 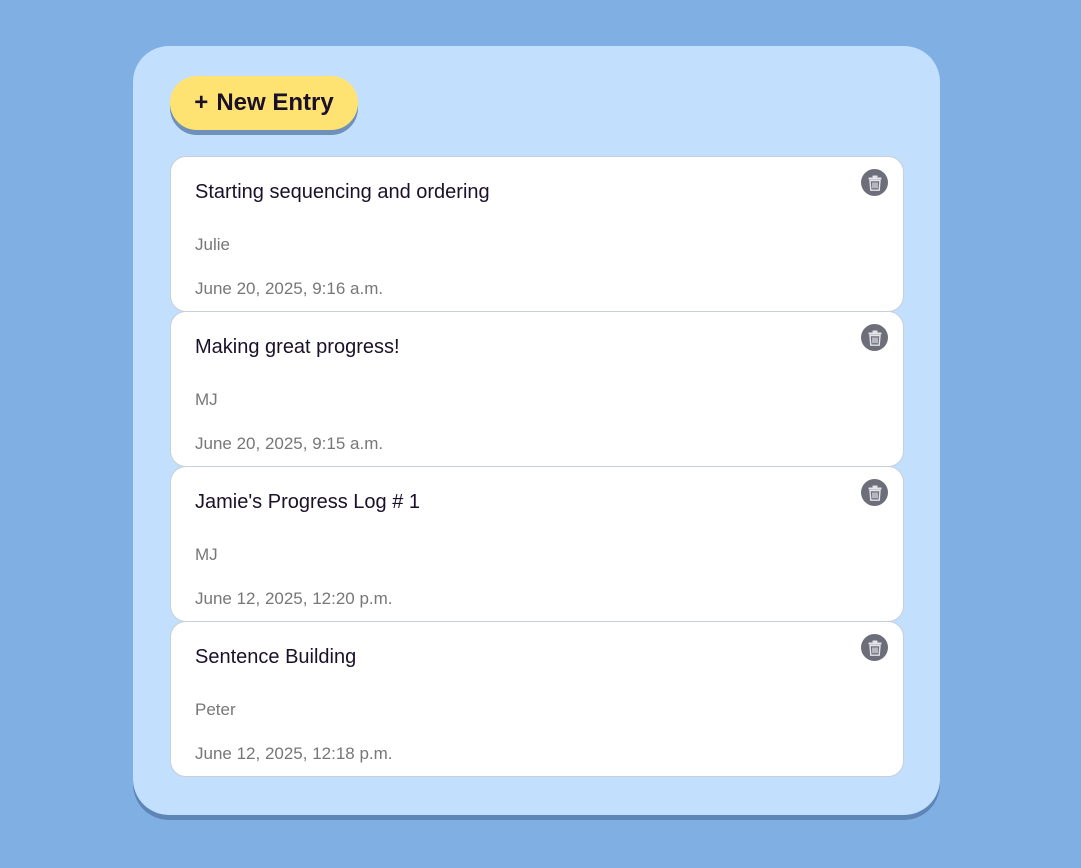 What do you see at coordinates (342, 192) in the screenshot?
I see `entry-title: Starting sequencing and ordering` at bounding box center [342, 192].